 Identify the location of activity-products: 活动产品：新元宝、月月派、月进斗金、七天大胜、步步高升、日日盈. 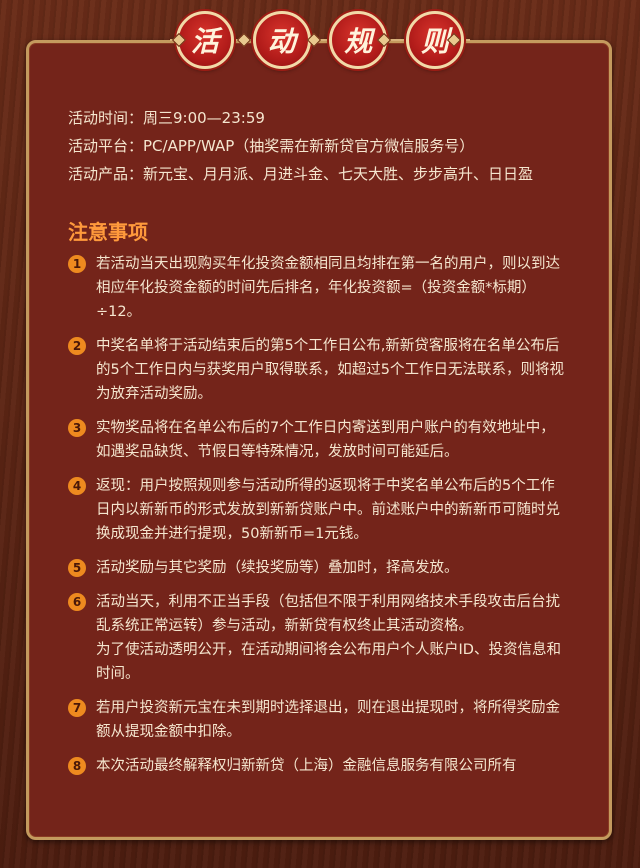
(301, 174).